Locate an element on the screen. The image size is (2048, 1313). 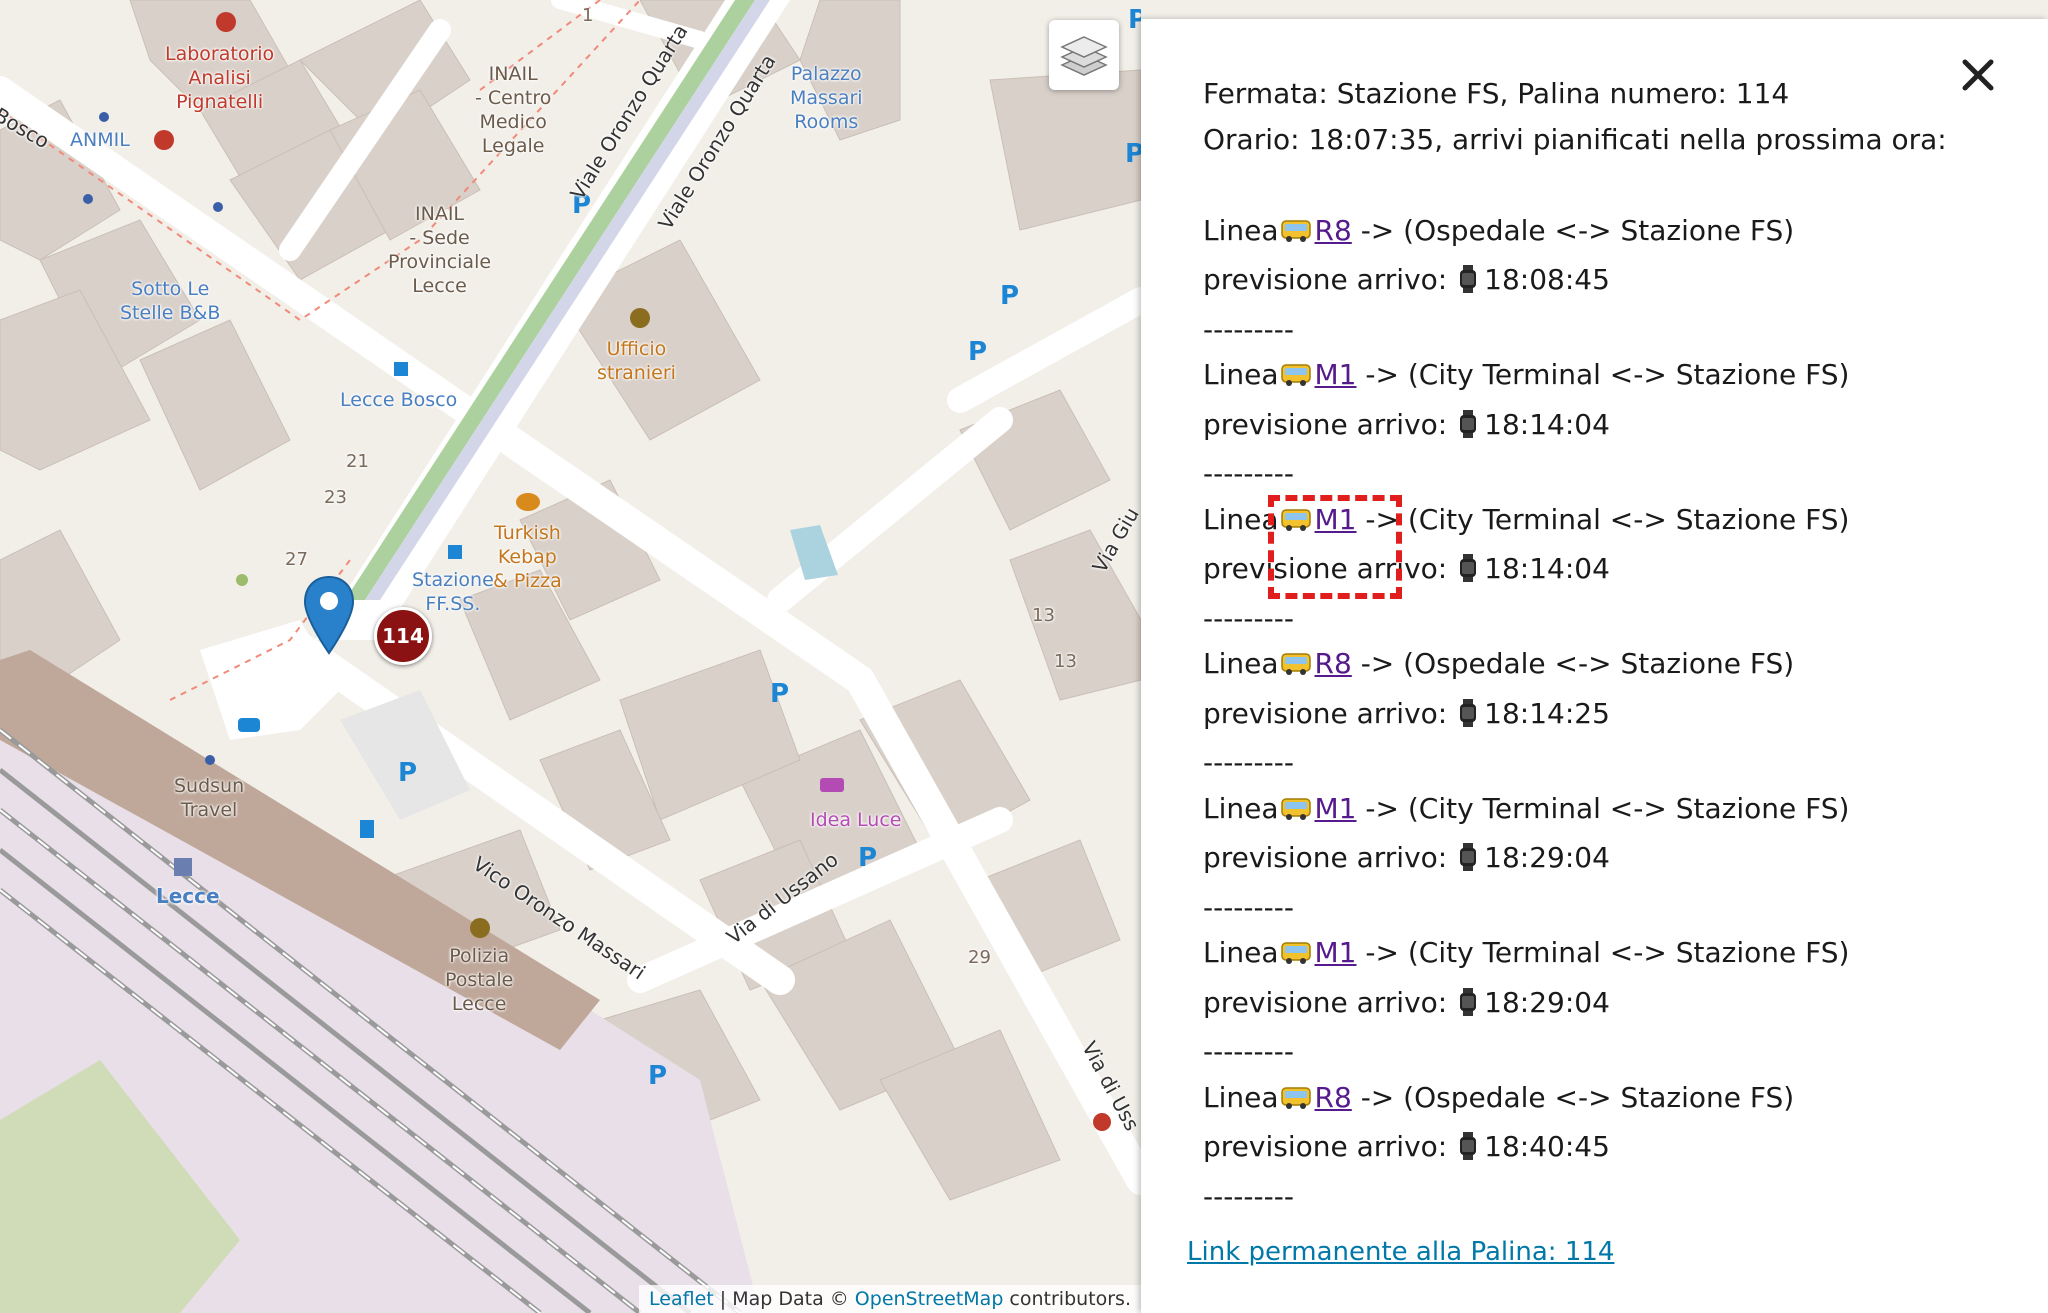
stop-header-line1: Fermata: Stazione FS, Palina numero: 114 is located at coordinates (1496, 93).